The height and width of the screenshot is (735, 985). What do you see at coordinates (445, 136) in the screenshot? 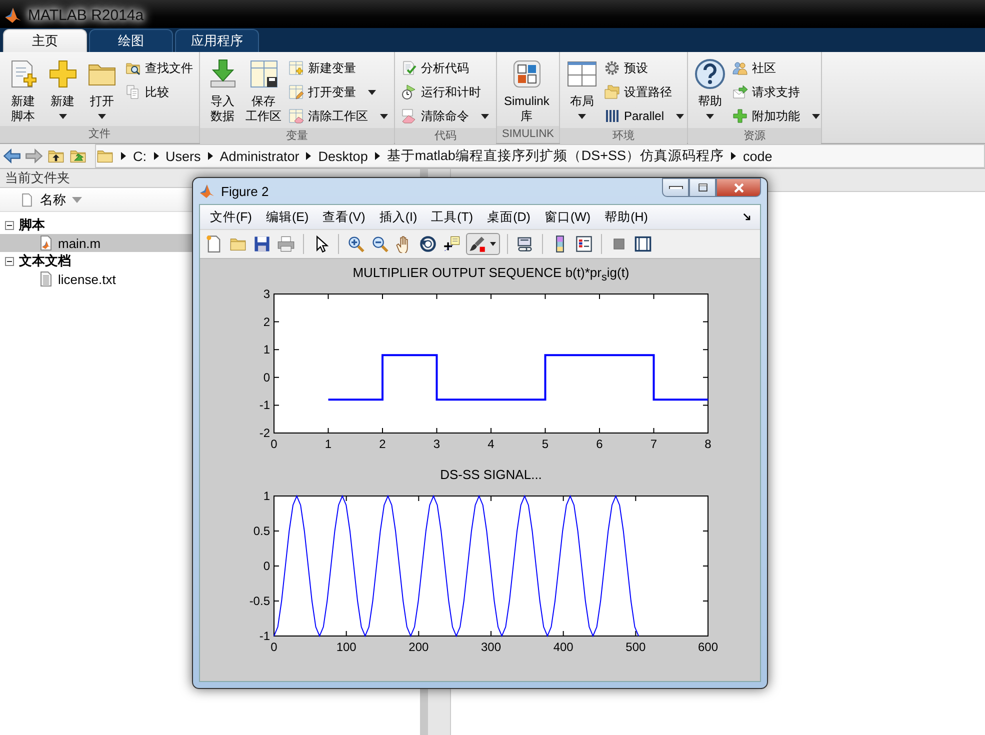
I see `group-label: 代码` at bounding box center [445, 136].